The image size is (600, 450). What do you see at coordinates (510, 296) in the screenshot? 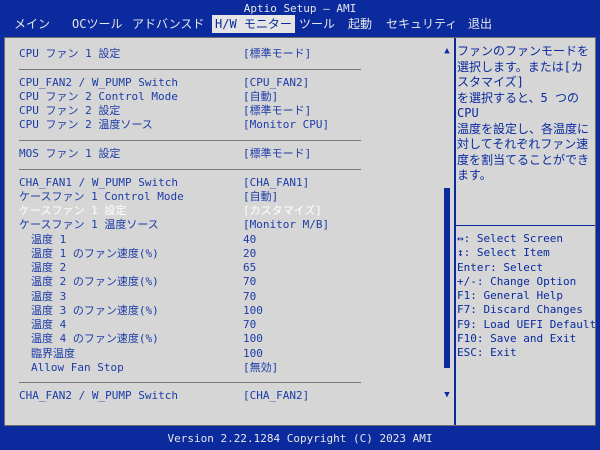
I see `key-hint: F1: General Help` at bounding box center [510, 296].